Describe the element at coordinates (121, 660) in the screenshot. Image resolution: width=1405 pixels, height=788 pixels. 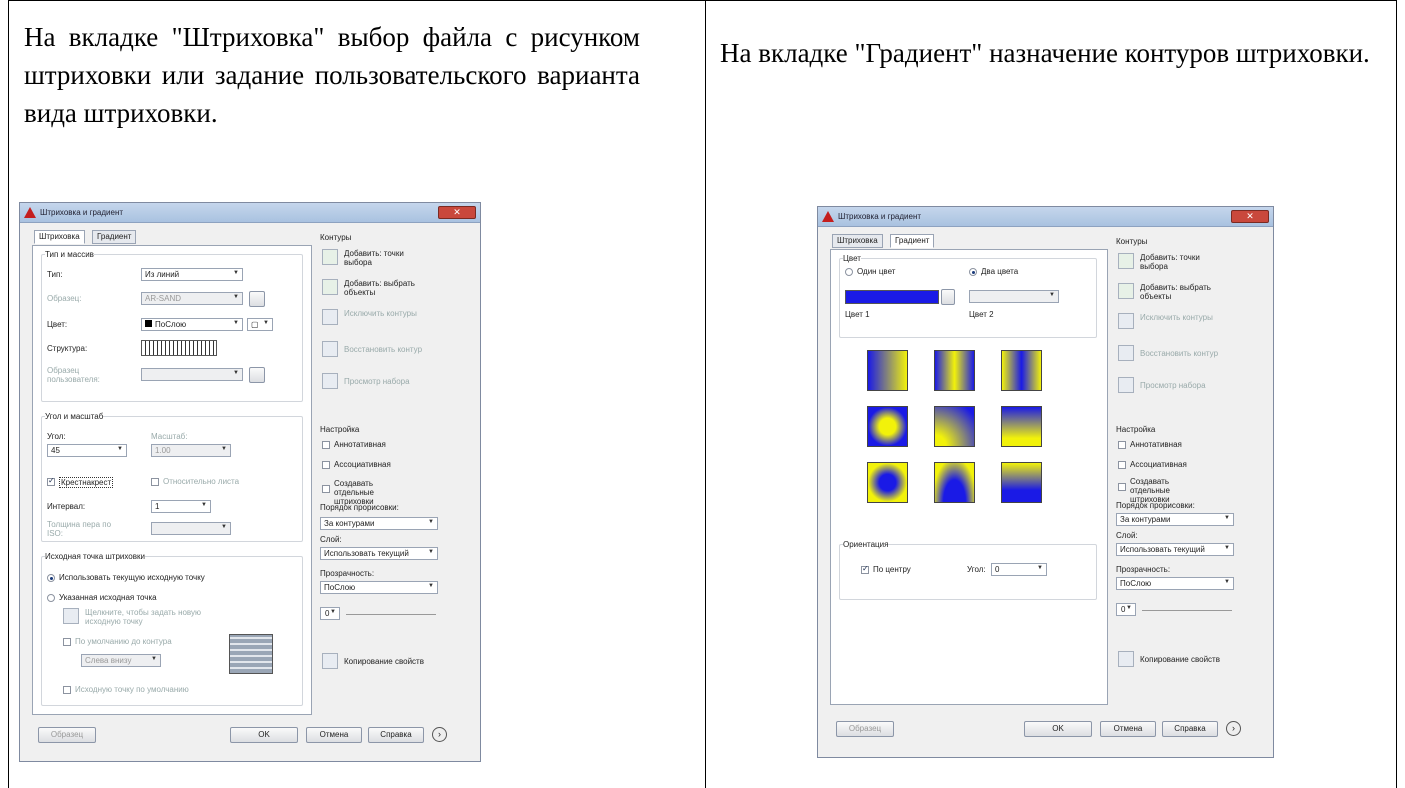
I see `position-combo: Слева внизу` at that location.